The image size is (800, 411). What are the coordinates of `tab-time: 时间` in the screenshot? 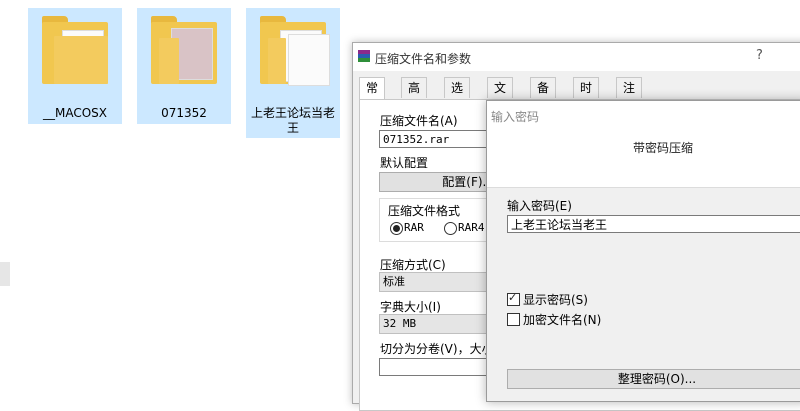 It's located at (586, 96).